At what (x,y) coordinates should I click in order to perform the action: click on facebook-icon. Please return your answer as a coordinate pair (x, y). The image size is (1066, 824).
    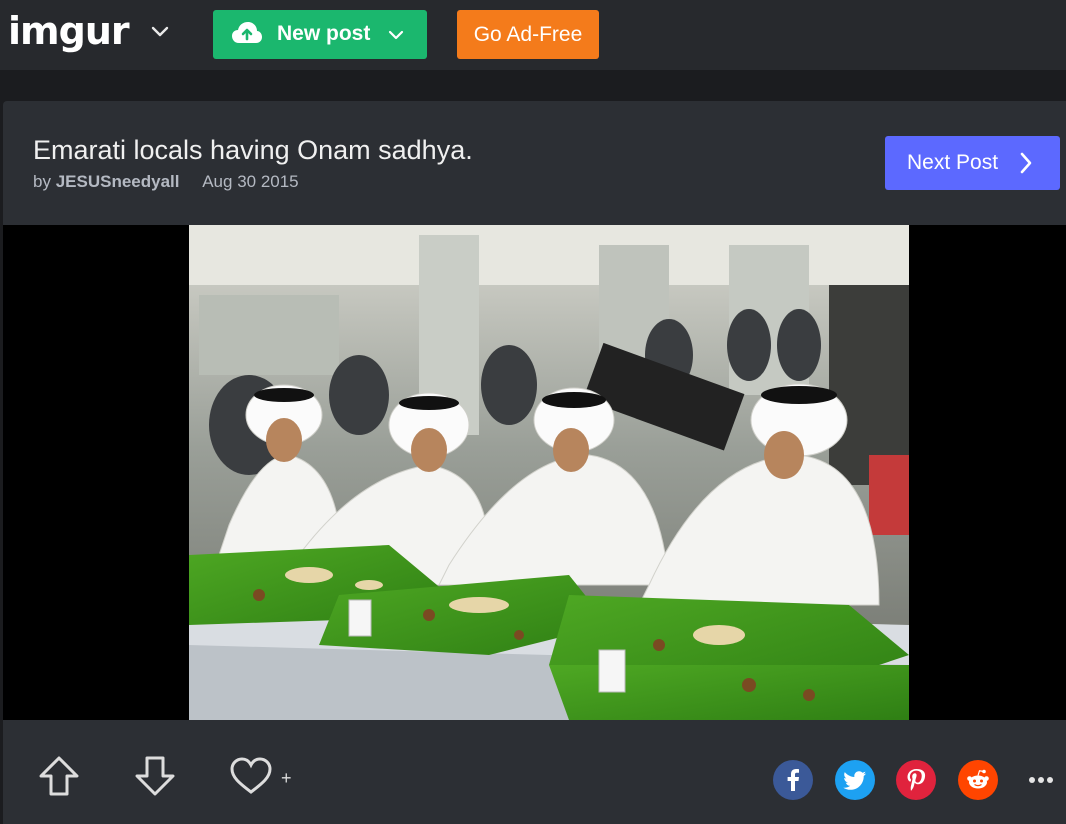
    Looking at the image, I should click on (793, 780).